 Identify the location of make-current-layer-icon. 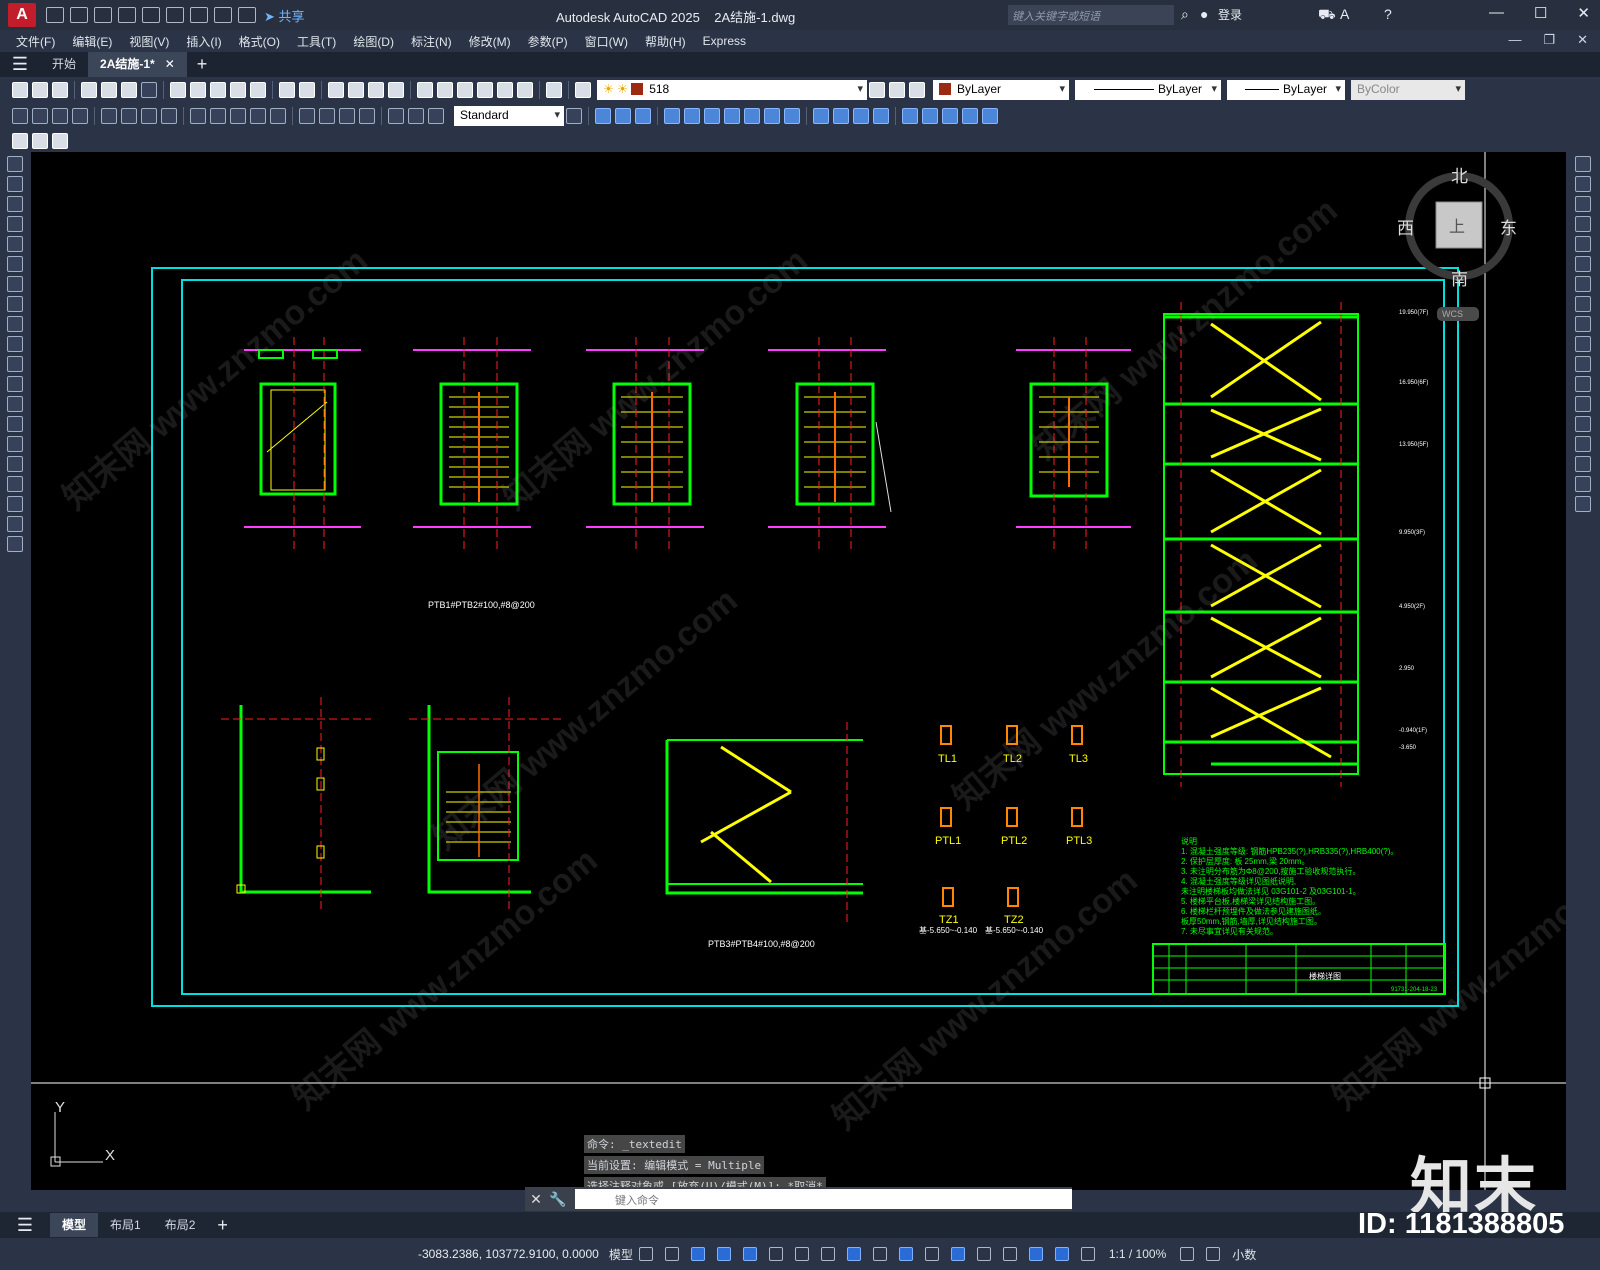
(877, 90).